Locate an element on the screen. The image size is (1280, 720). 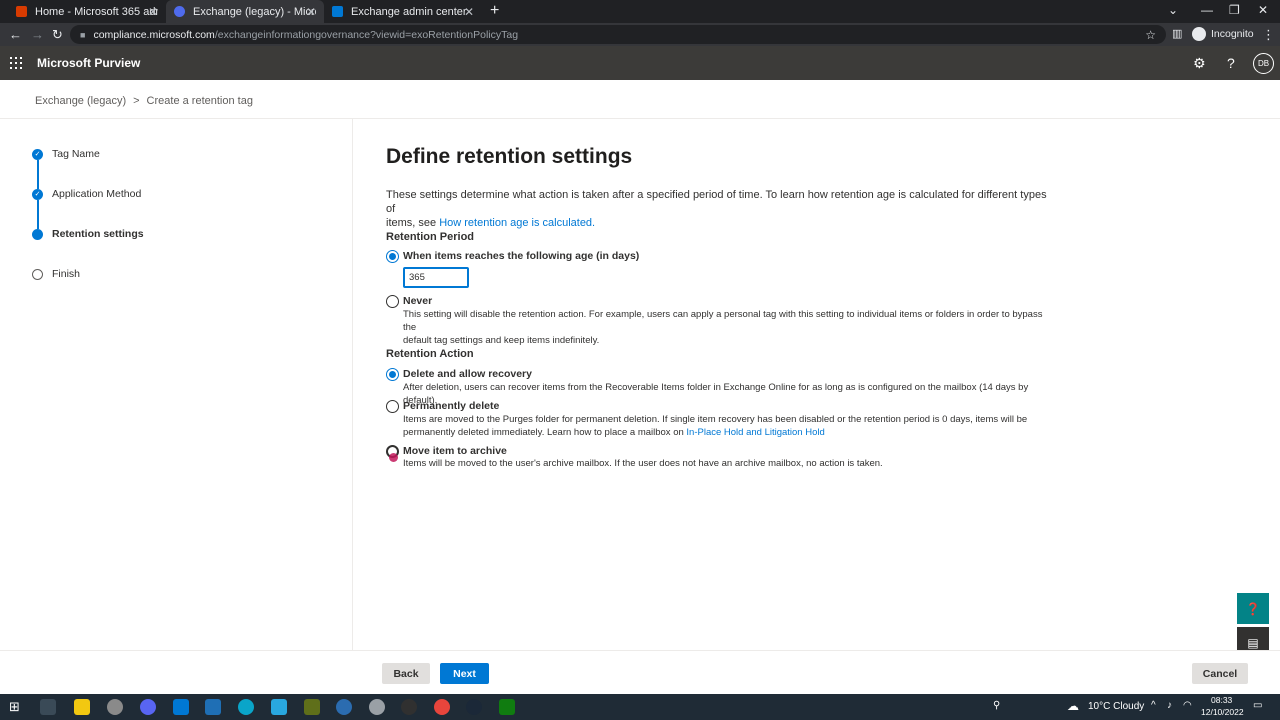
in-place-hold-link: In-Place Hold and Litigation Hold is located at coordinates (755, 432).